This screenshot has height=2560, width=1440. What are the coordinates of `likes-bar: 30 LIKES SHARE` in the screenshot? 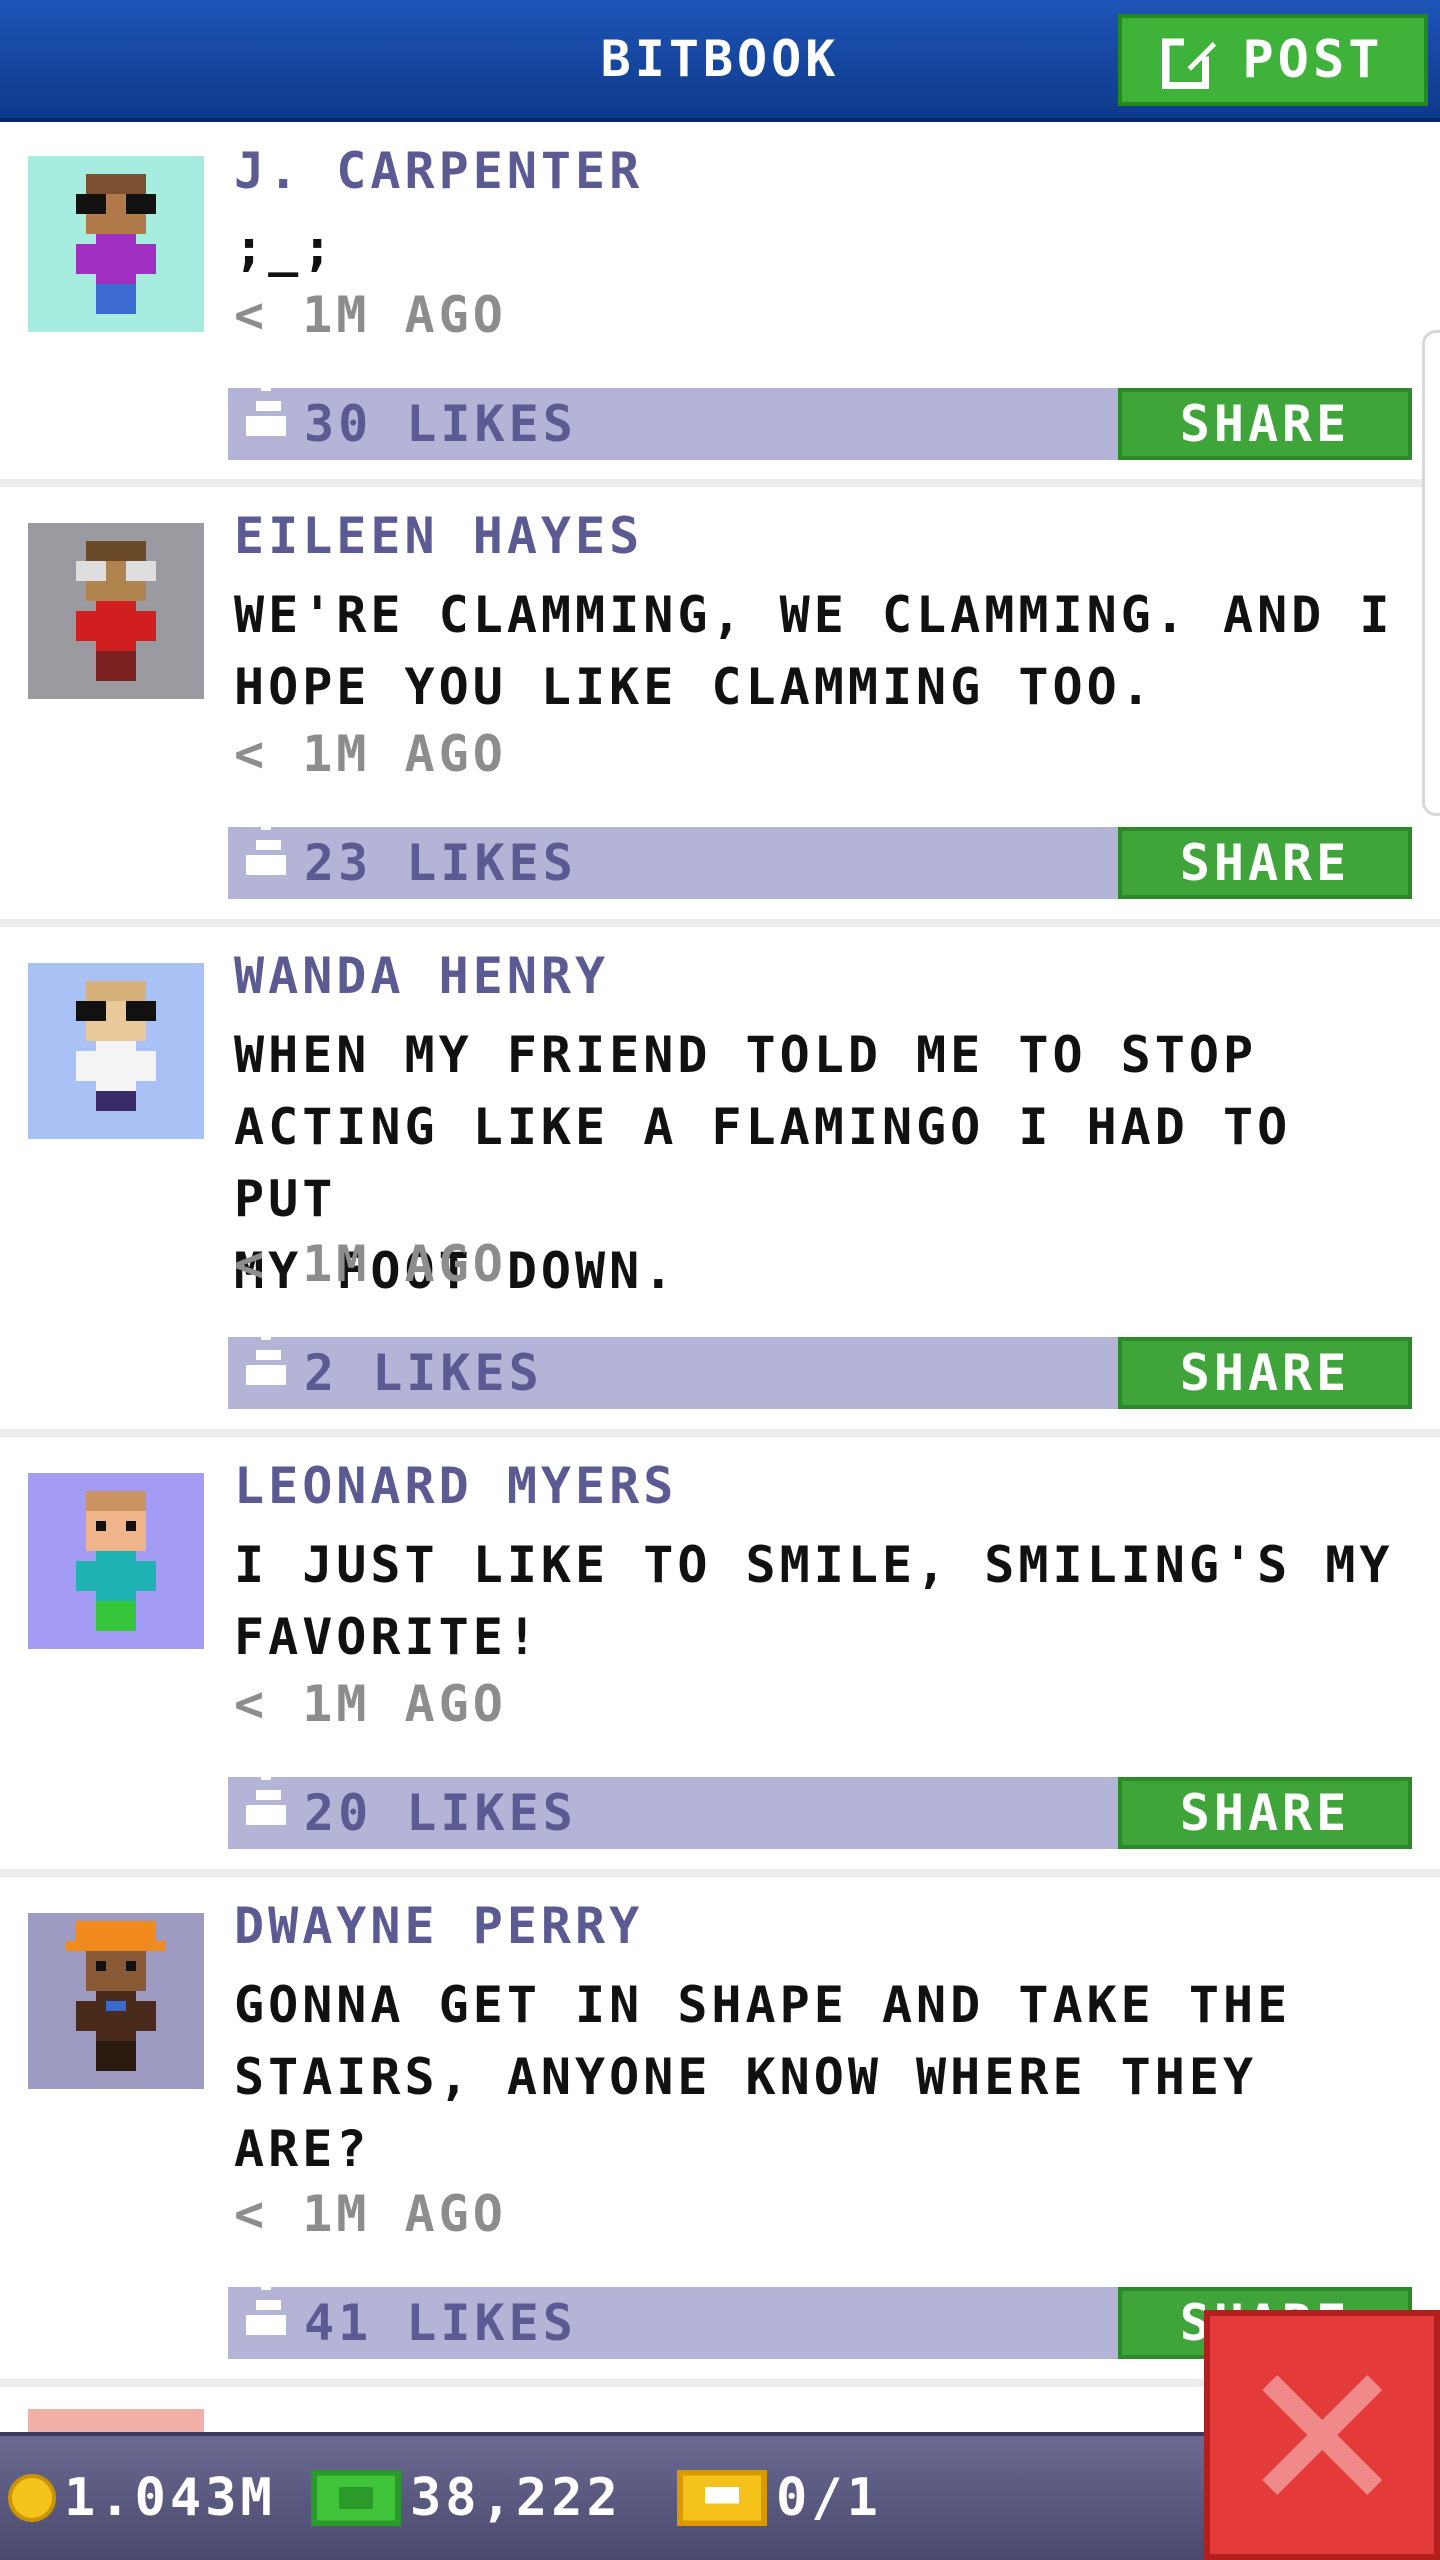 It's located at (820, 418).